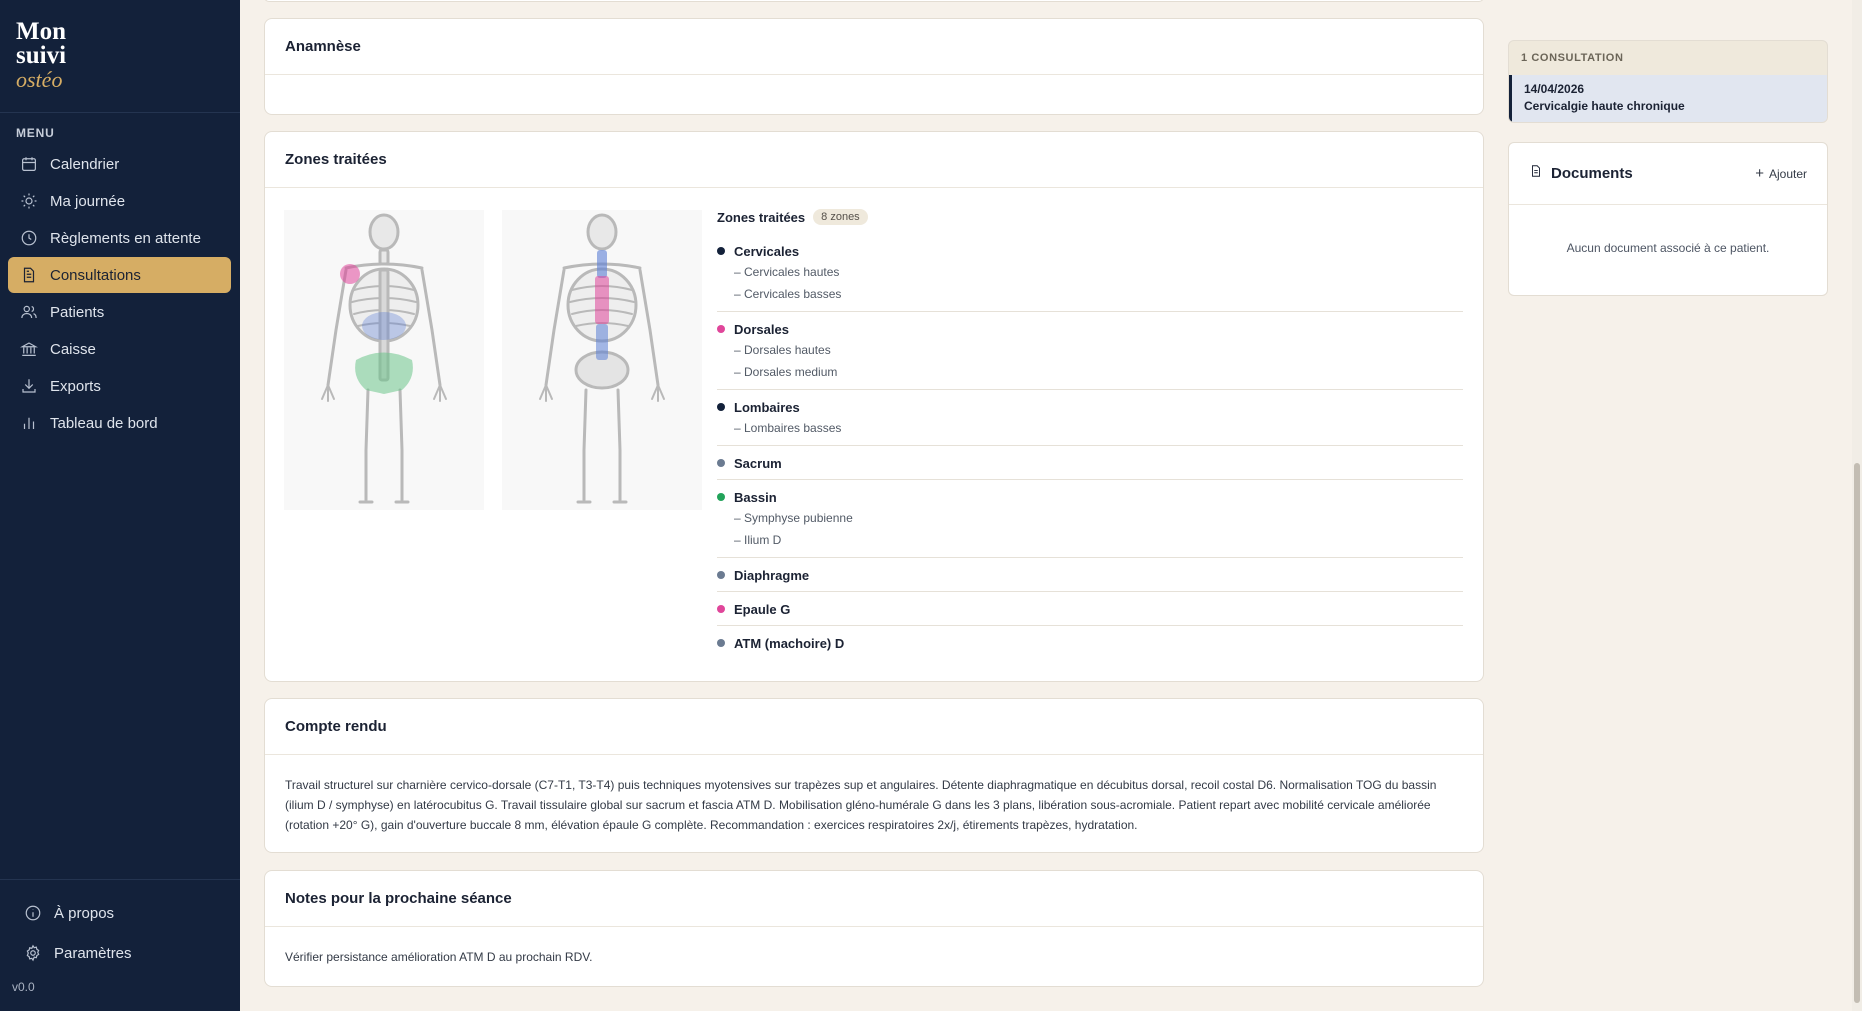 This screenshot has height=1011, width=1862. What do you see at coordinates (782, 350) in the screenshot?
I see `zone-sub-item: – Dorsales hautes` at bounding box center [782, 350].